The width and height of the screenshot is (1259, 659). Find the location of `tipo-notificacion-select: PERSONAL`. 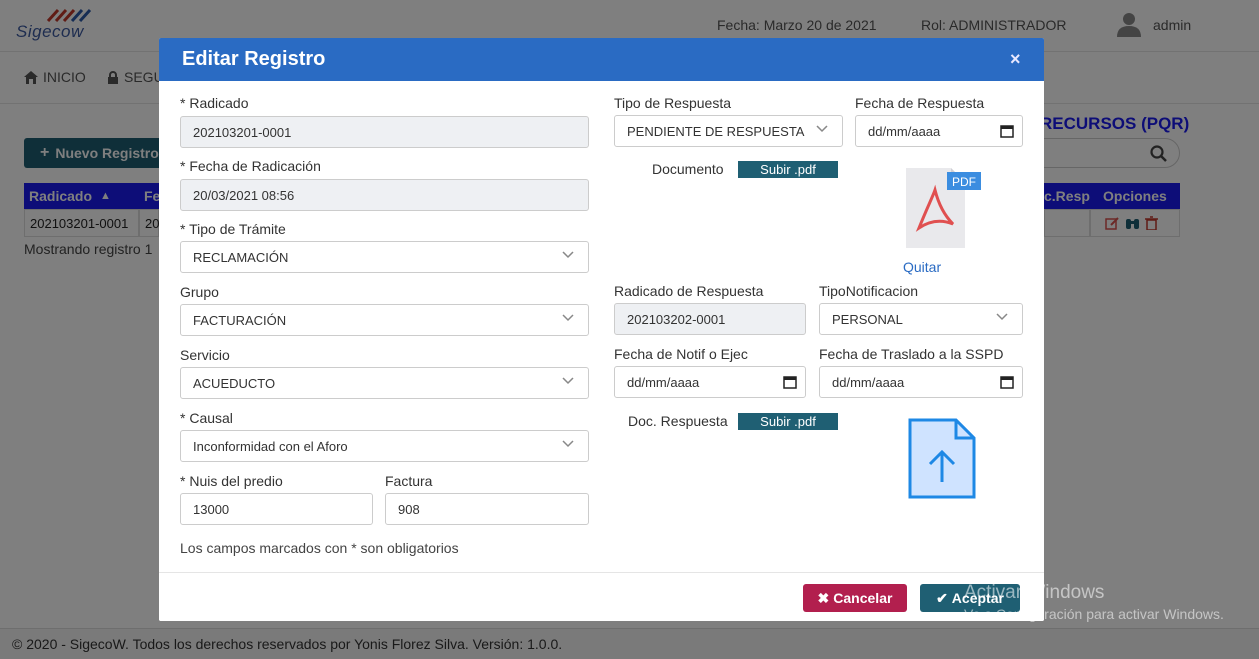

tipo-notificacion-select: PERSONAL is located at coordinates (921, 319).